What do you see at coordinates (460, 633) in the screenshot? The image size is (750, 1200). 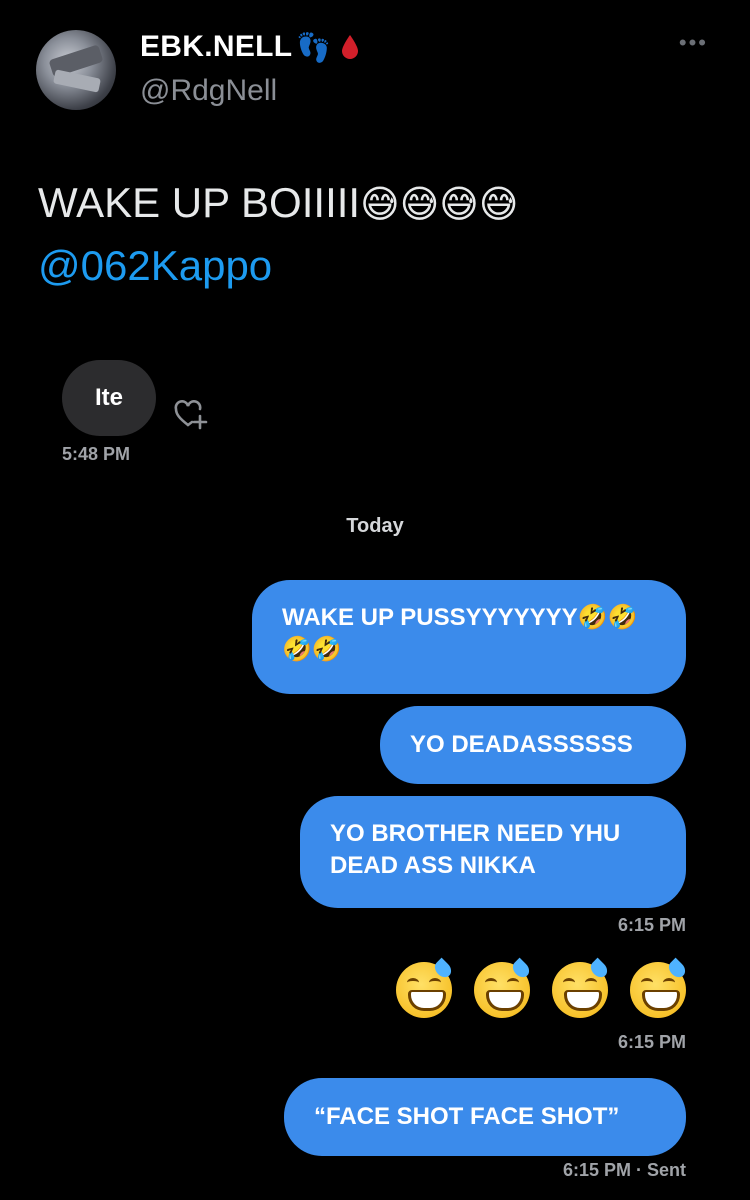 I see `outgoing-message-text: WAKE UP PUSSYYYYYYY🤣🤣🤣🤣` at bounding box center [460, 633].